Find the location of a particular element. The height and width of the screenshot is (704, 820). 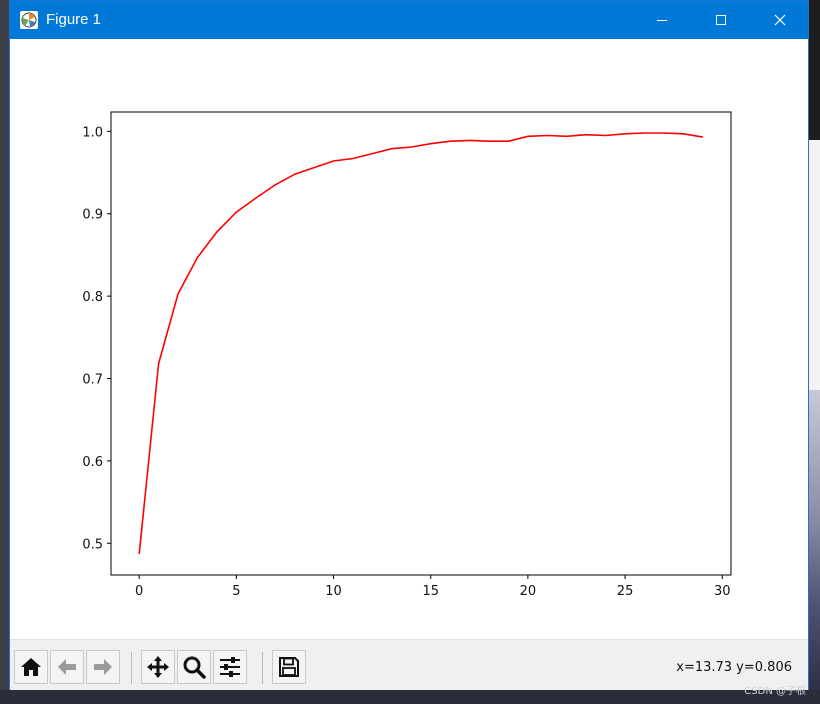

save-icon is located at coordinates (289, 667).